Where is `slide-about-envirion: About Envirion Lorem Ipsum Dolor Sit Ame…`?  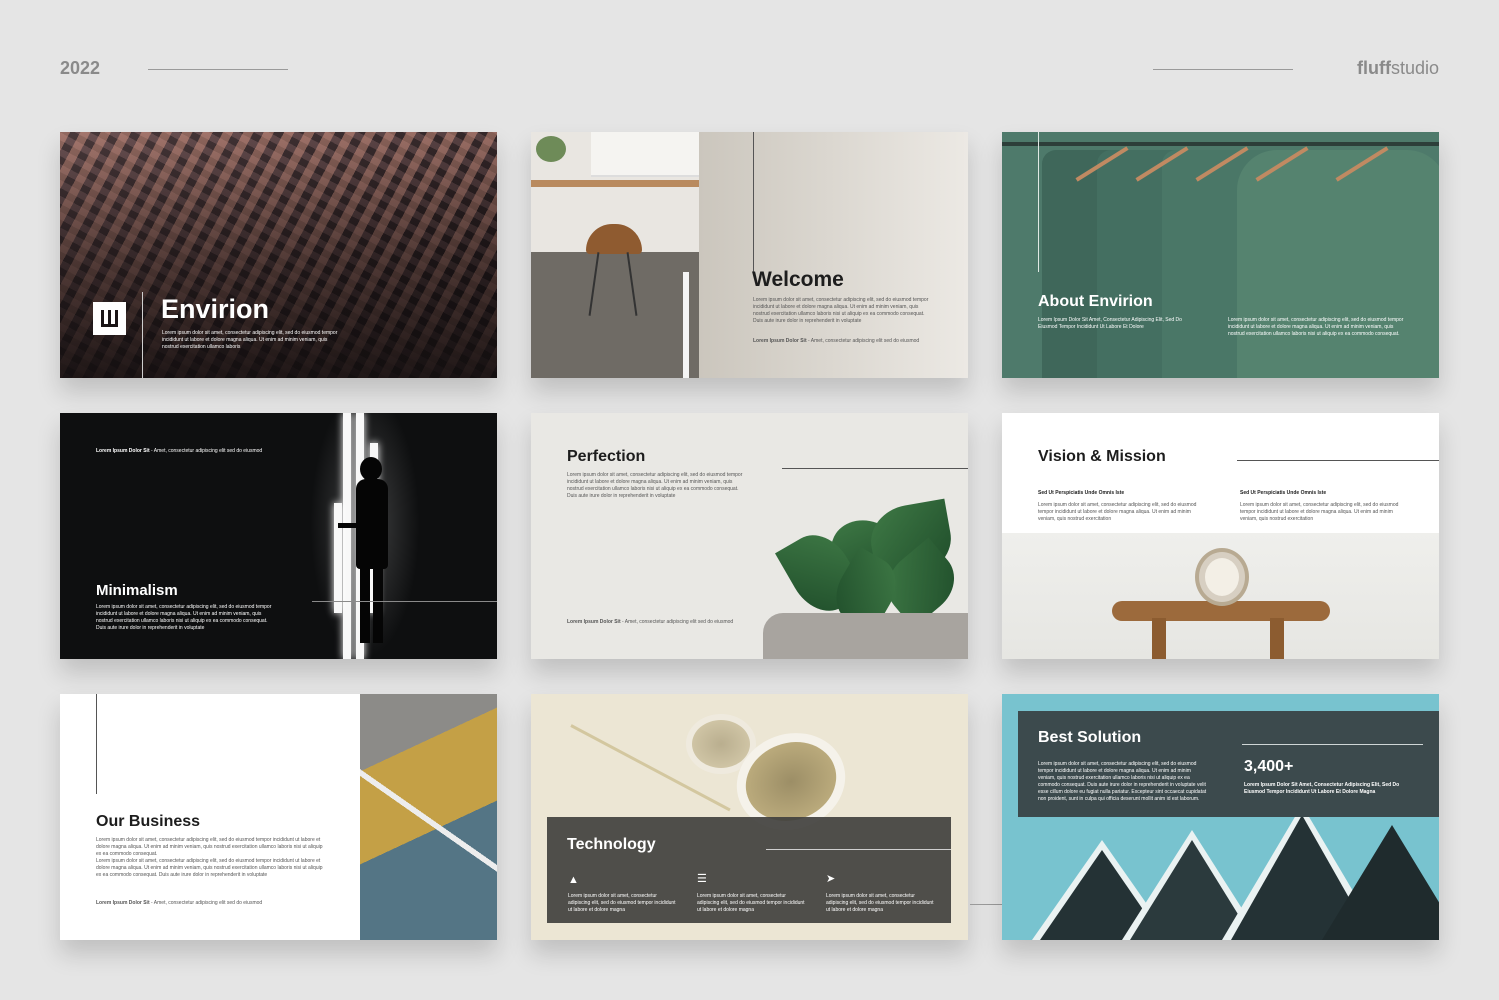 slide-about-envirion: About Envirion Lorem Ipsum Dolor Sit Ame… is located at coordinates (1220, 255).